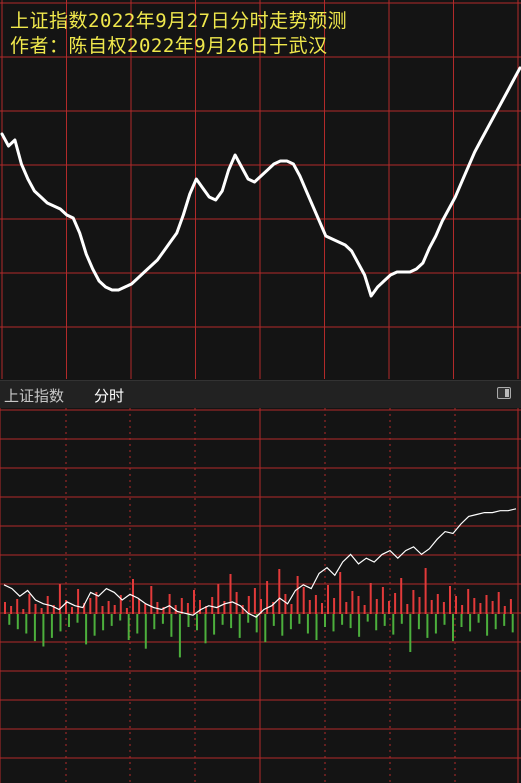 The image size is (521, 783). Describe the element at coordinates (109, 395) in the screenshot. I see `timeshare-tab: 分时` at that location.